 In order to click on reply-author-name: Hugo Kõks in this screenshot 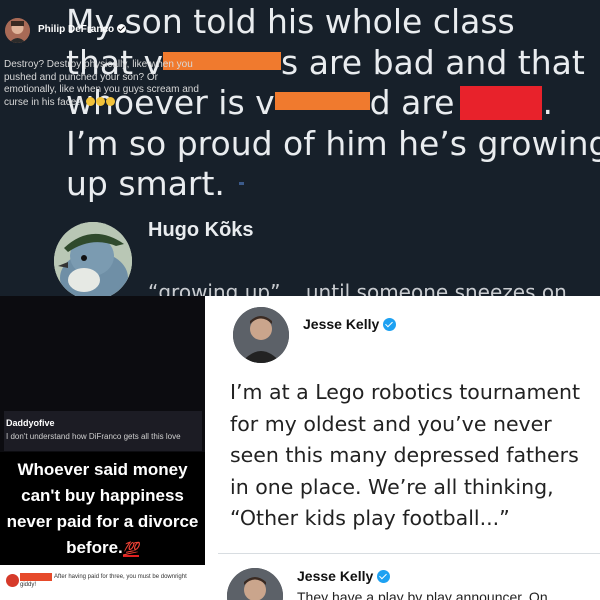, I will do `click(201, 230)`.